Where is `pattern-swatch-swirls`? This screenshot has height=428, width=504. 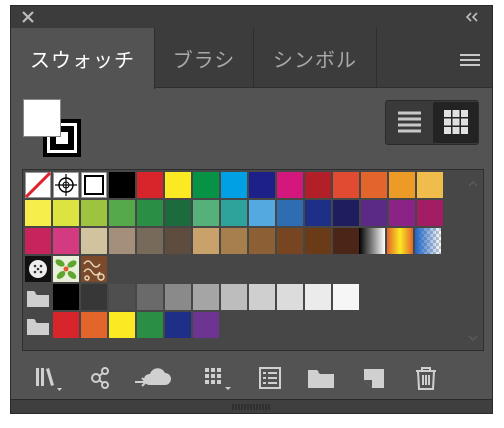 pattern-swatch-swirls is located at coordinates (94, 269).